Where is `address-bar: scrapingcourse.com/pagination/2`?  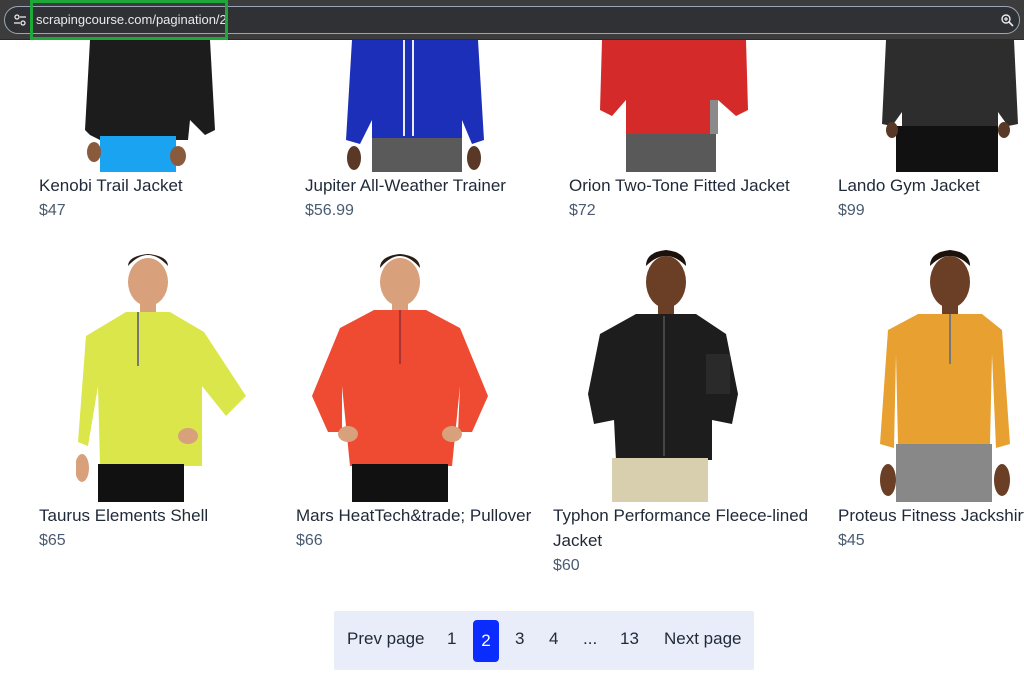
address-bar: scrapingcourse.com/pagination/2 is located at coordinates (512, 20).